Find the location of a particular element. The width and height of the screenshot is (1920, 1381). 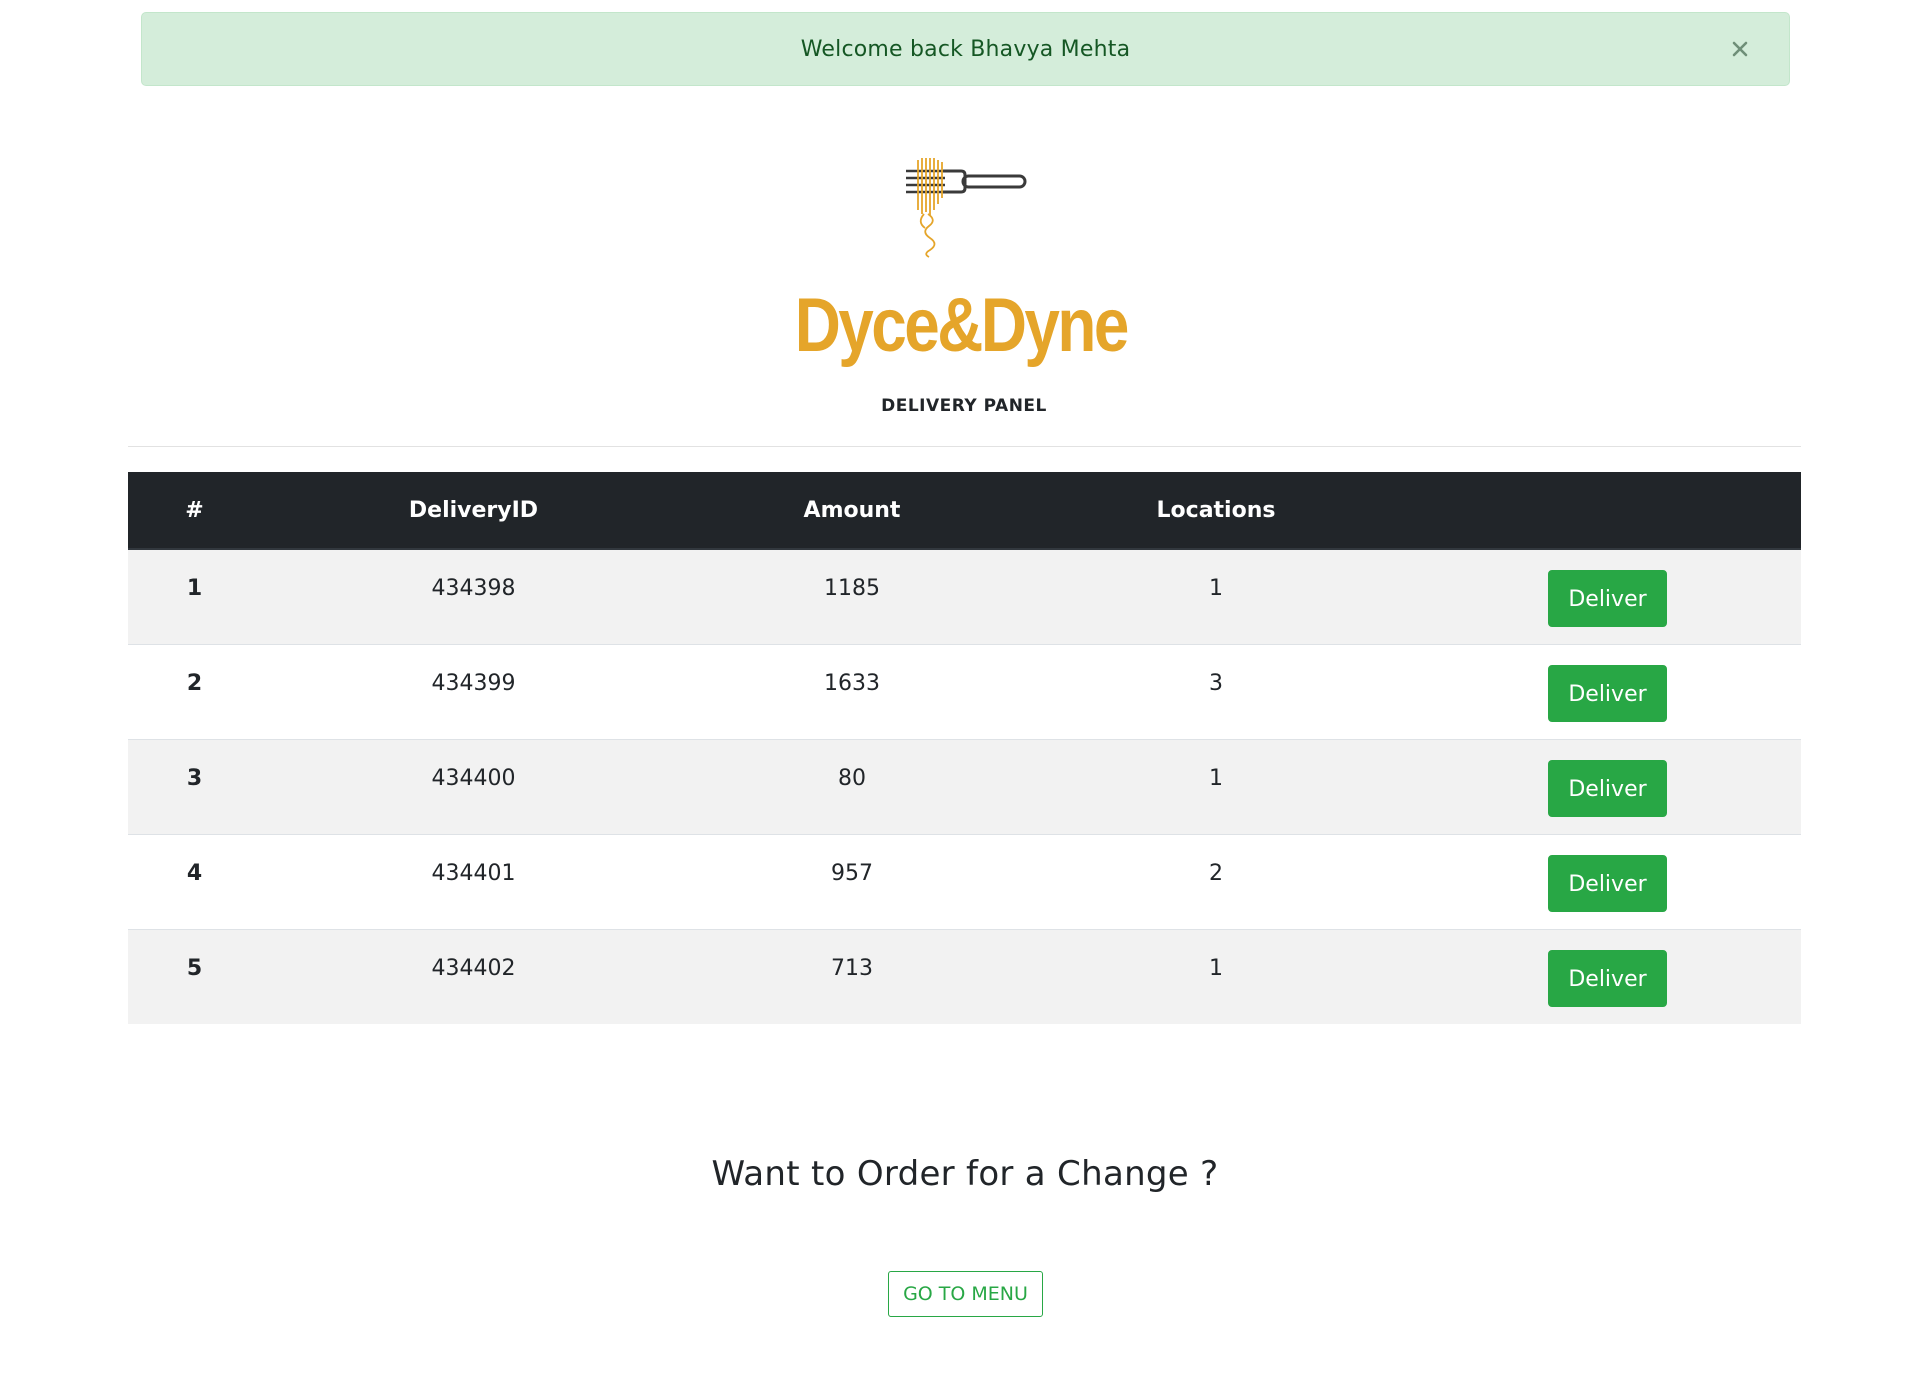

divider is located at coordinates (964, 446).